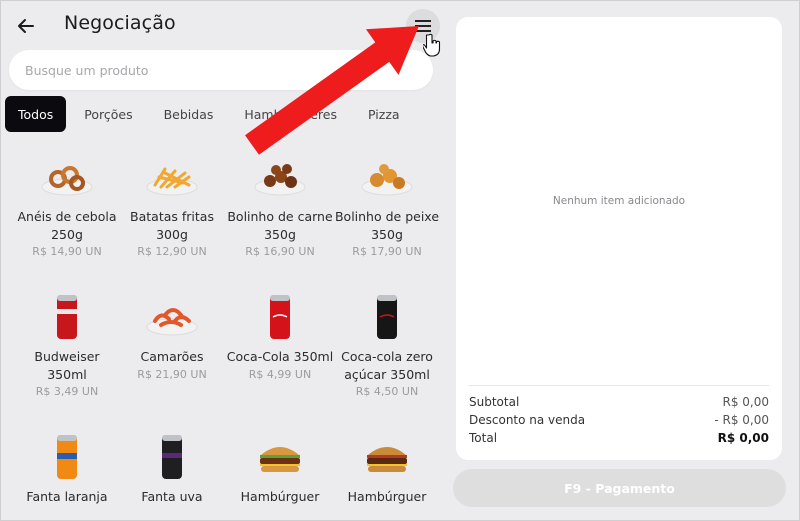 The height and width of the screenshot is (521, 800). I want to click on product-name: Camarões, so click(172, 356).